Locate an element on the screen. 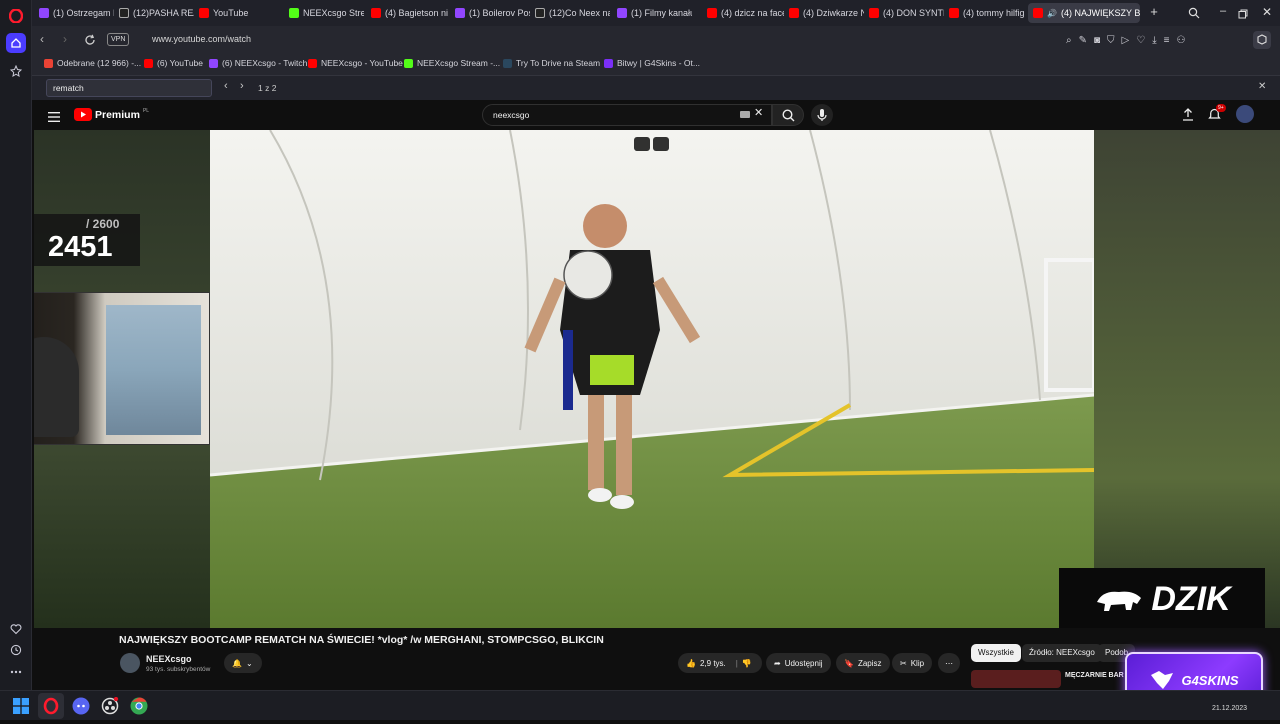 This screenshot has width=1280, height=724. star-icon is located at coordinates (16, 71).